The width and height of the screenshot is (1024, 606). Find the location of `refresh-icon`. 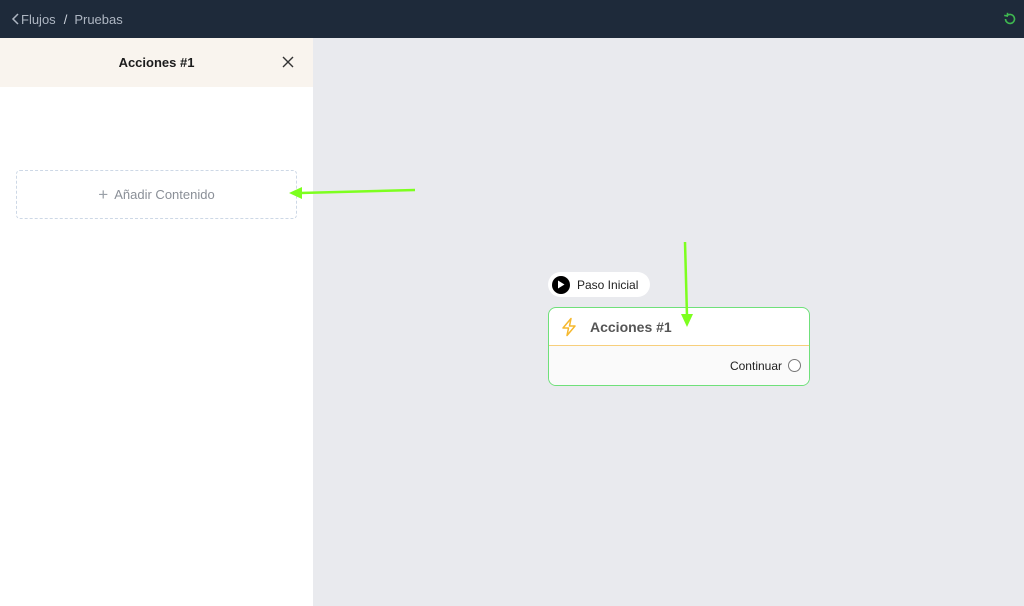

refresh-icon is located at coordinates (1010, 19).